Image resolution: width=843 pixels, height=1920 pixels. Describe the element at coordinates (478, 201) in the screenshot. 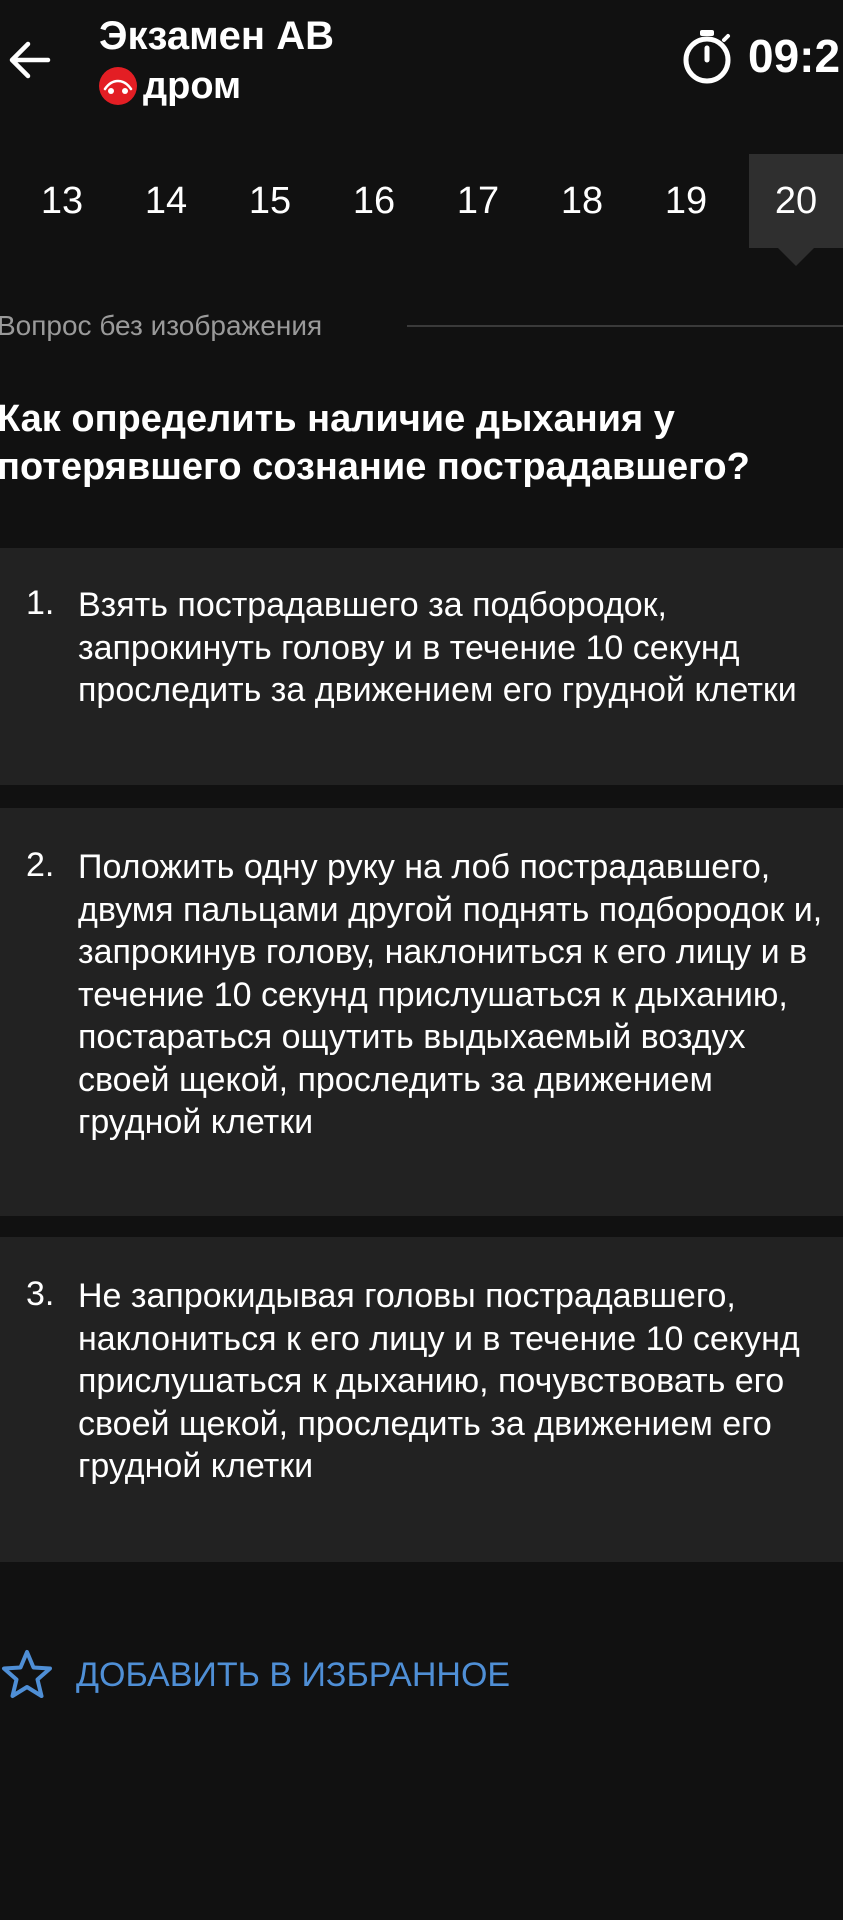

I see `tab-17: 17` at that location.